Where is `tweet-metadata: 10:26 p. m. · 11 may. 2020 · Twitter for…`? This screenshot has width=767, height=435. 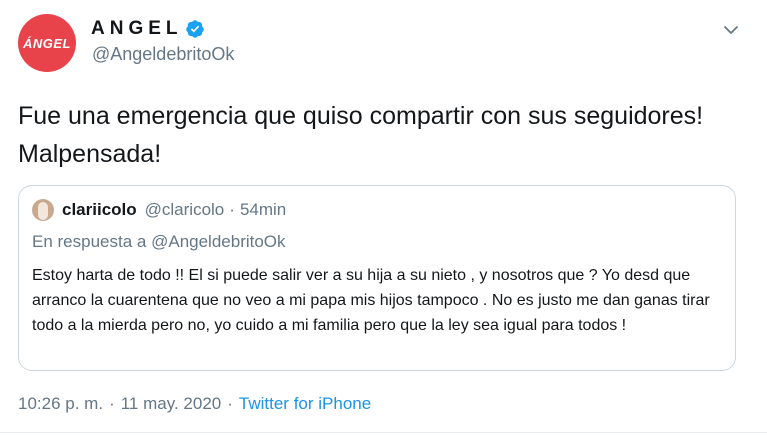
tweet-metadata: 10:26 p. m. · 11 may. 2020 · Twitter for… is located at coordinates (194, 404).